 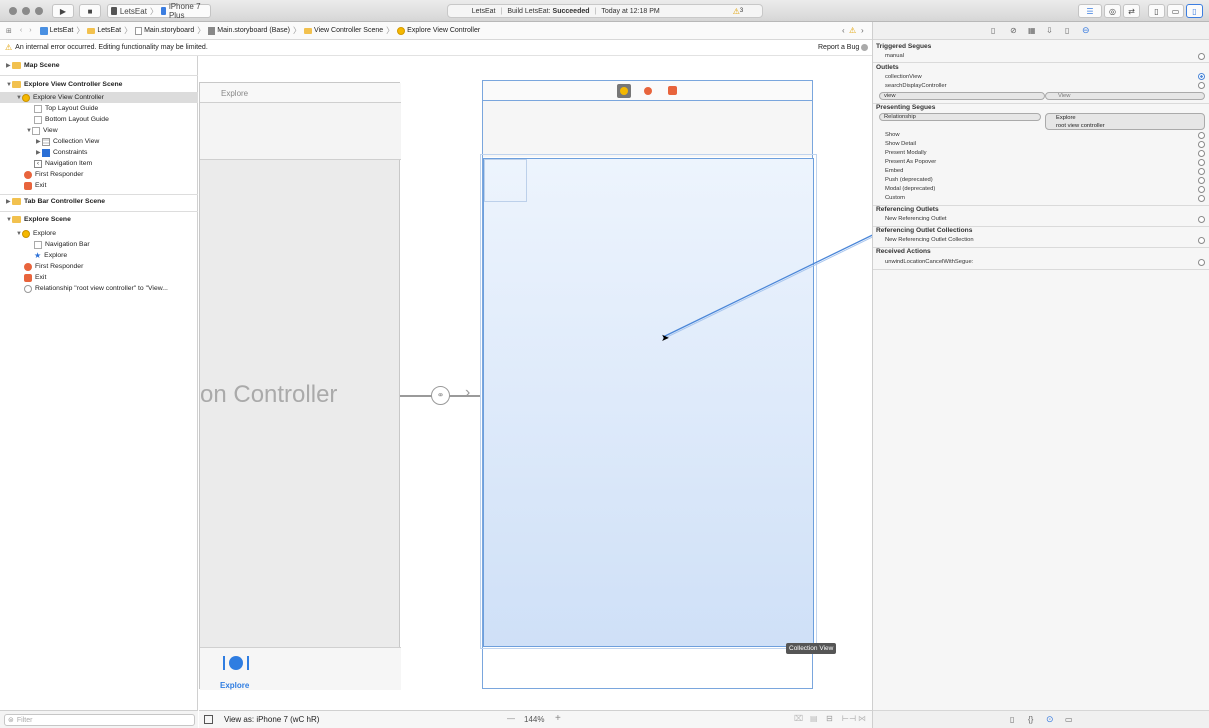 What do you see at coordinates (1201, 198) in the screenshot?
I see `connection-circle-custom` at bounding box center [1201, 198].